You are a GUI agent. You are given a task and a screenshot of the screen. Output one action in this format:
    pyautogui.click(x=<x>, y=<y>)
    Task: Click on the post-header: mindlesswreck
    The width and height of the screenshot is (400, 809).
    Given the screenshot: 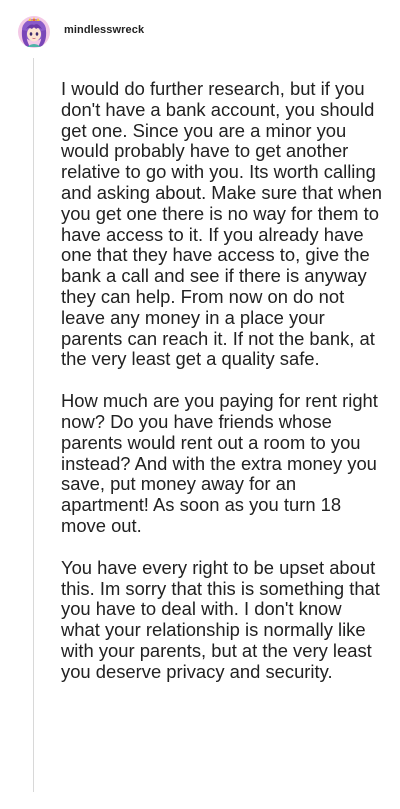 What is the action you would take?
    pyautogui.click(x=81, y=32)
    